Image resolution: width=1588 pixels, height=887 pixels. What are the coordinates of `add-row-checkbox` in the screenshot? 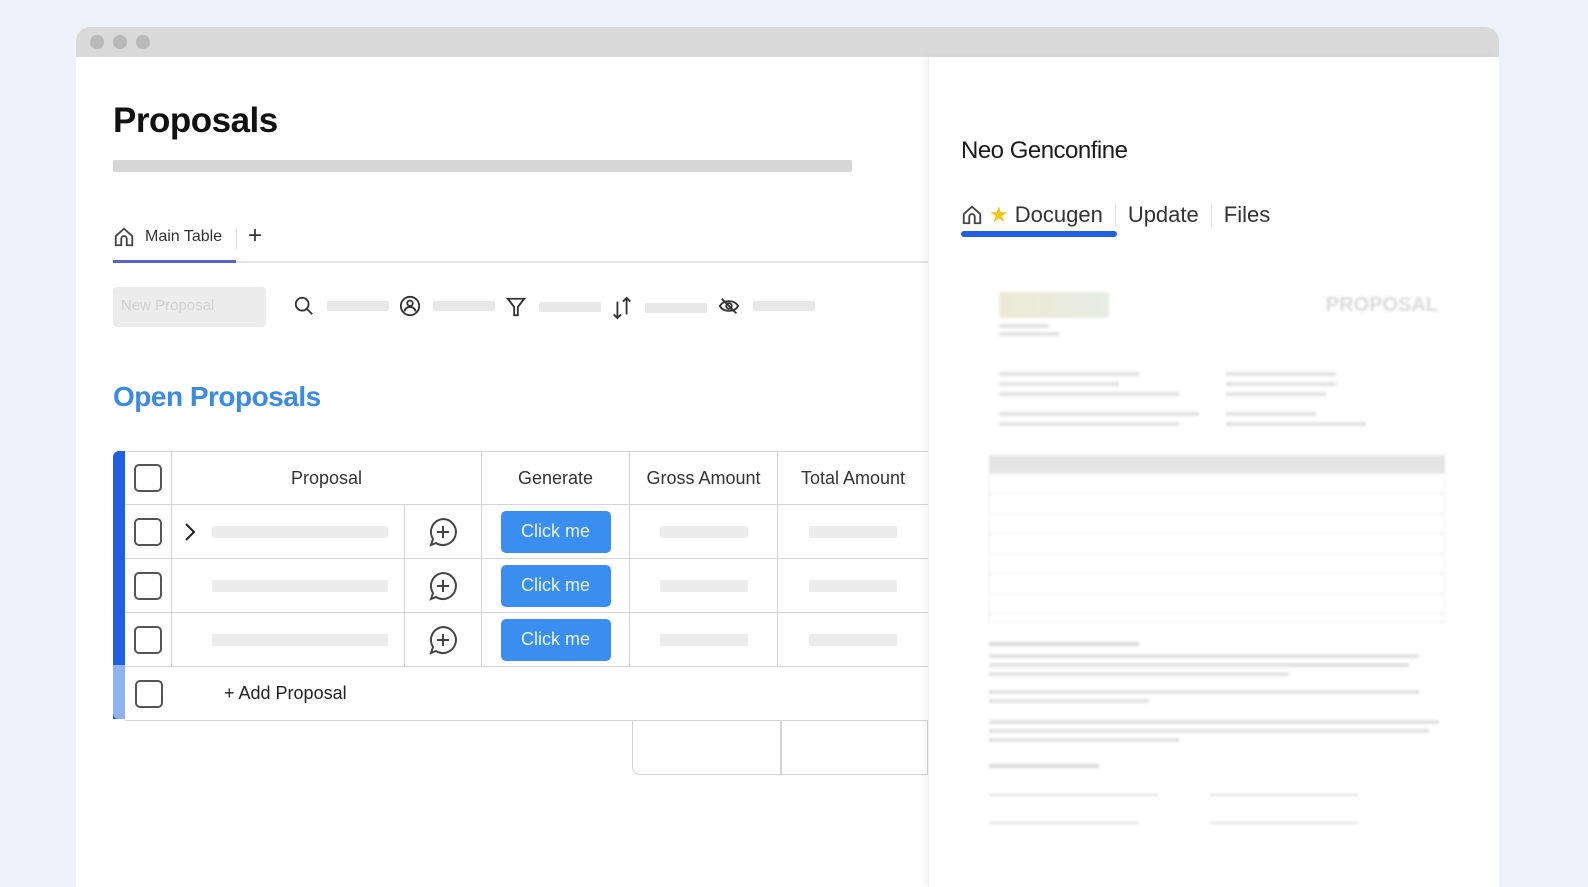 It's located at (148, 693).